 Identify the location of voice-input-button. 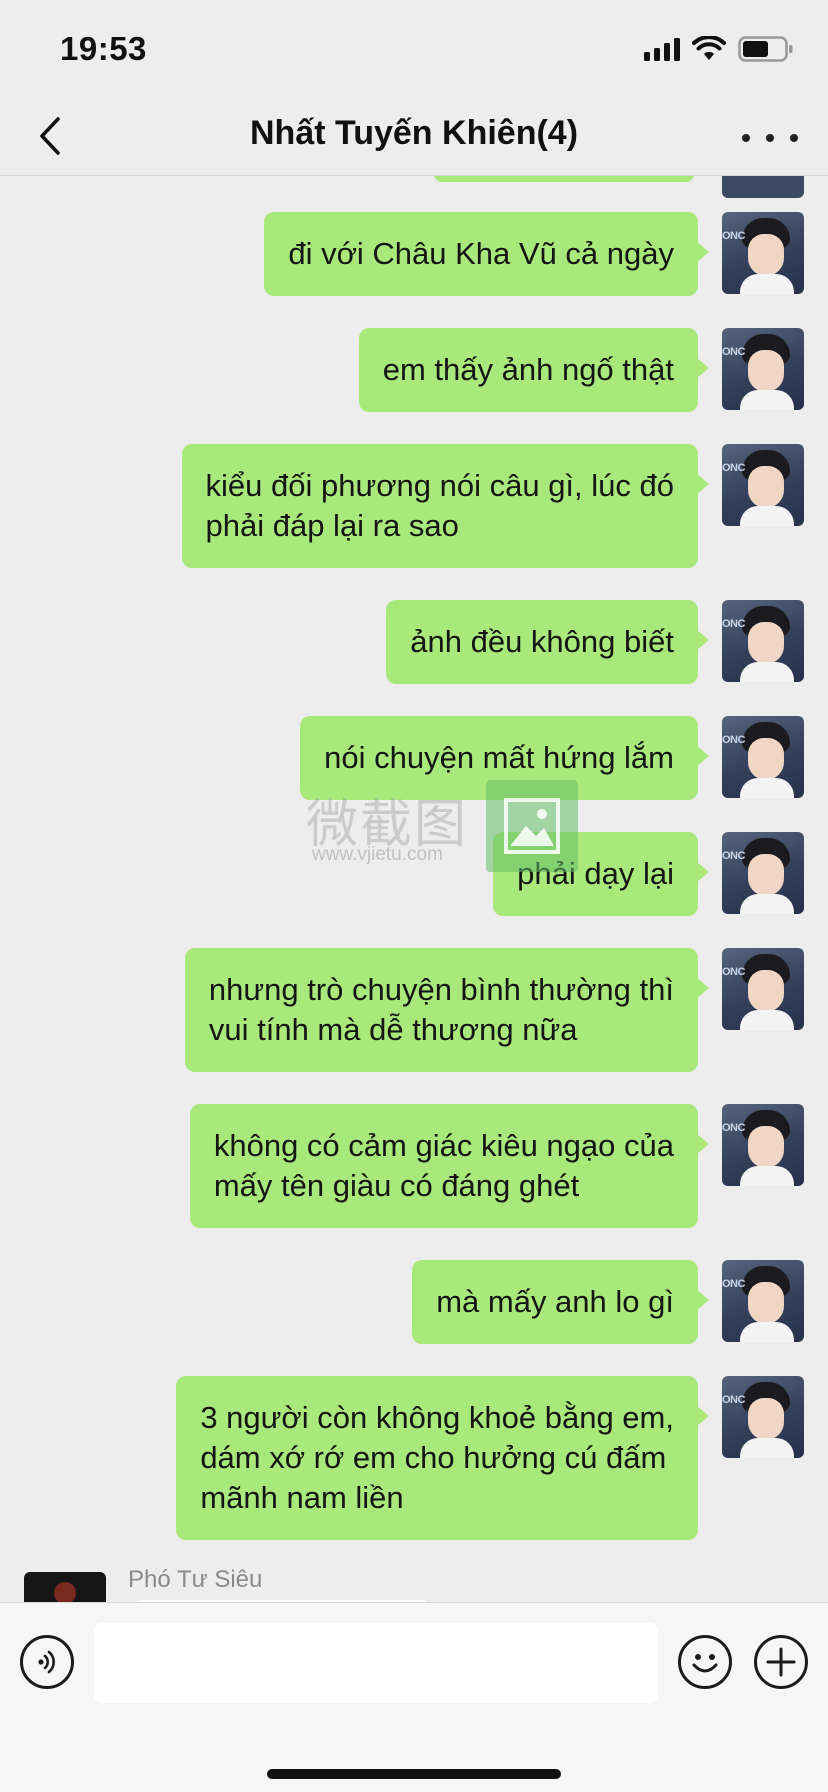
(47, 1662).